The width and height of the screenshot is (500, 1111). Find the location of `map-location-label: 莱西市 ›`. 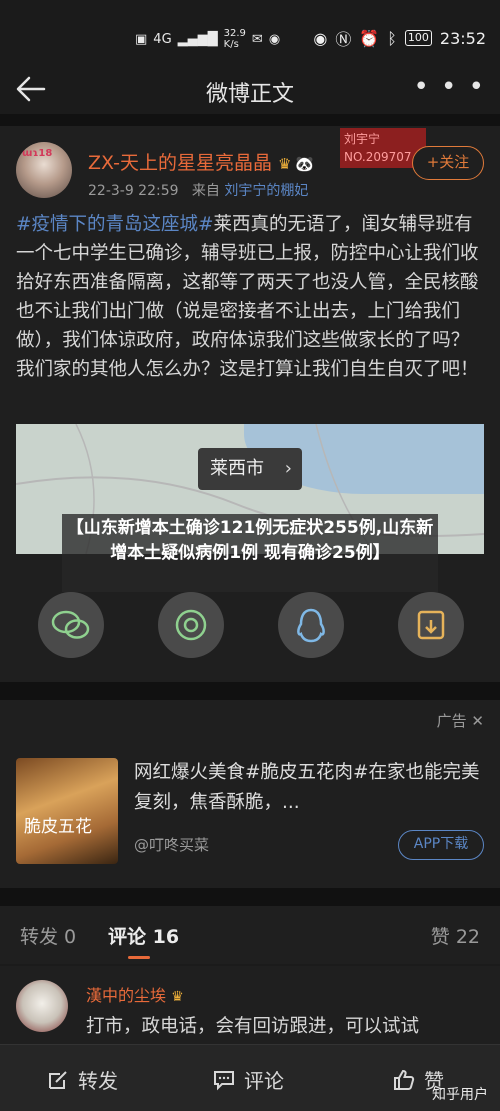

map-location-label: 莱西市 › is located at coordinates (250, 469).